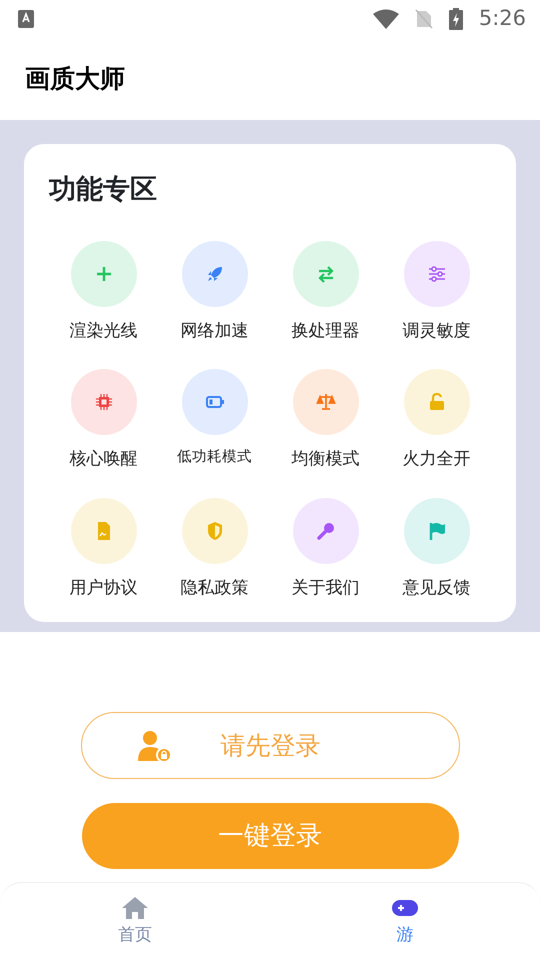 Image resolution: width=540 pixels, height=960 pixels. What do you see at coordinates (405, 908) in the screenshot?
I see `gamepad-icon` at bounding box center [405, 908].